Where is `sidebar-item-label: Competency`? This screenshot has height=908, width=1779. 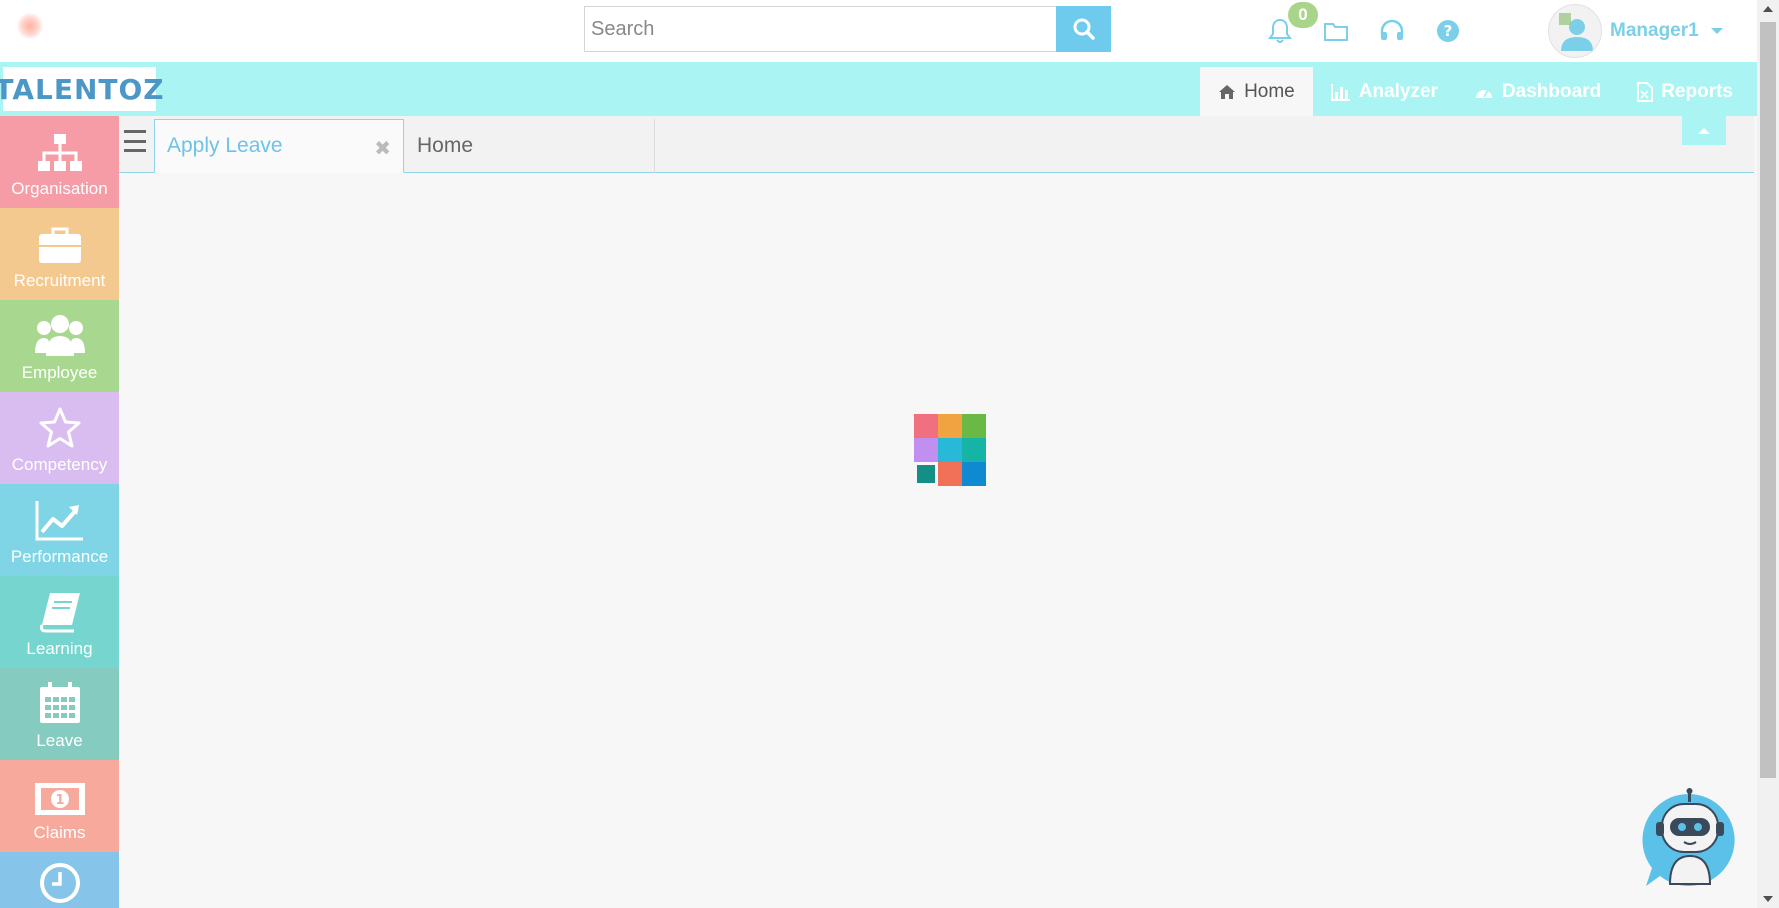 sidebar-item-label: Competency is located at coordinates (59, 464).